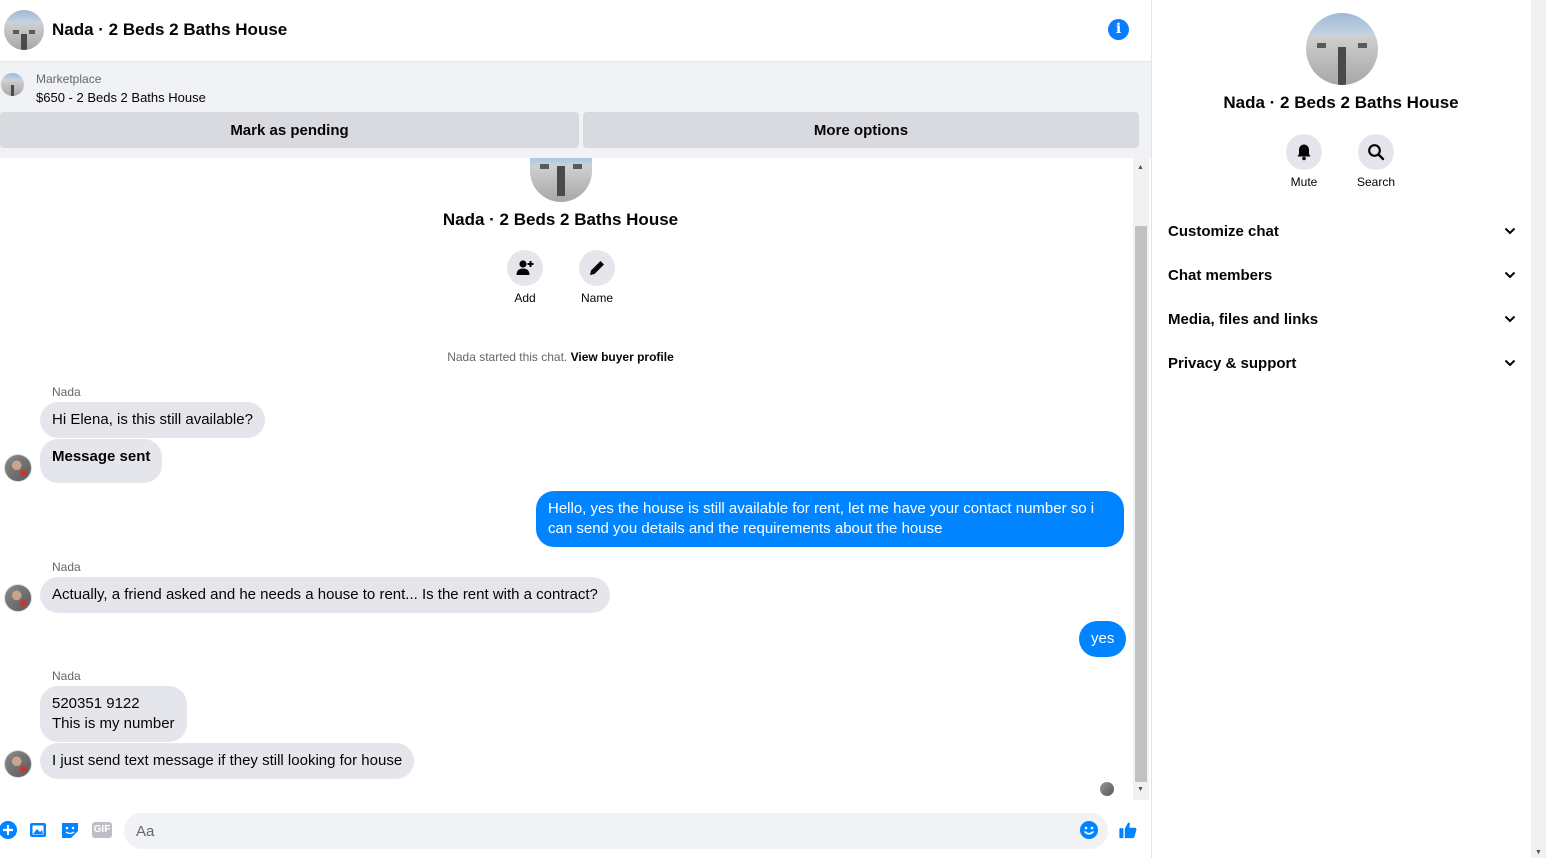 The height and width of the screenshot is (858, 1546). Describe the element at coordinates (1140, 167) in the screenshot. I see `scroll-up-arrow: ▲` at that location.